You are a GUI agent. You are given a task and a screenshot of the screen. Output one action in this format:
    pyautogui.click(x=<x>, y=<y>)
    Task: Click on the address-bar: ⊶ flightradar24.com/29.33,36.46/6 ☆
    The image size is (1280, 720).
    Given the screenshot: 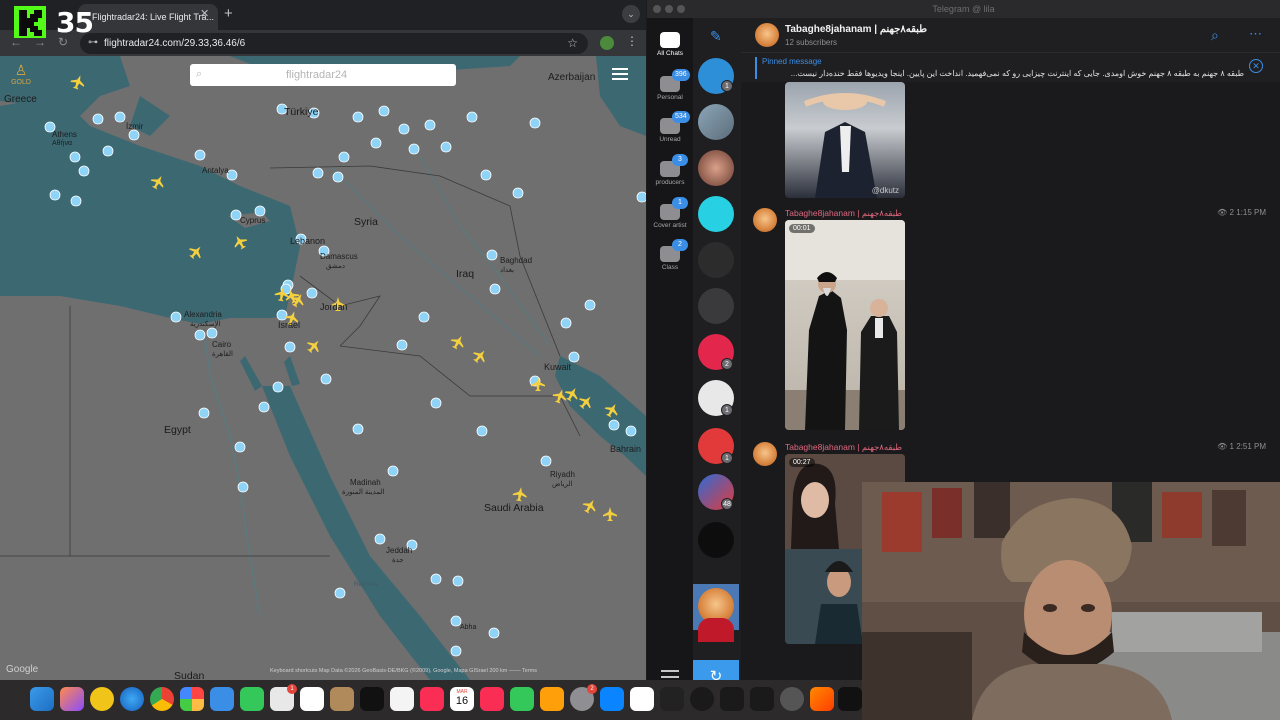 What is the action you would take?
    pyautogui.click(x=334, y=43)
    